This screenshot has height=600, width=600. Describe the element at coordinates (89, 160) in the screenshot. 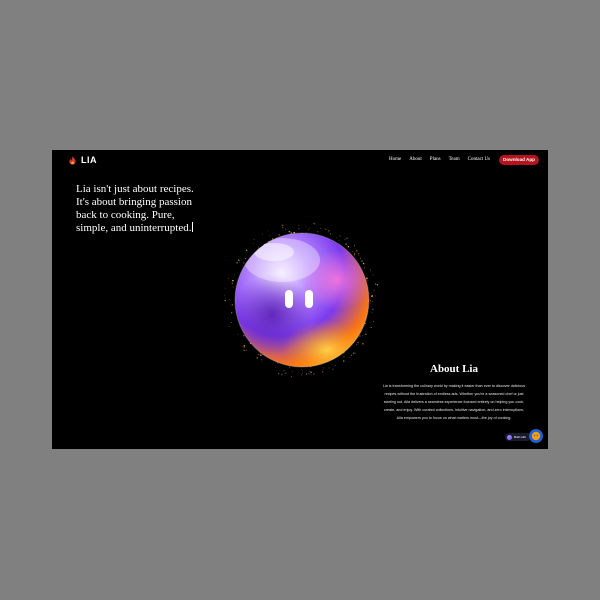

I see `logo-text: LIA` at that location.